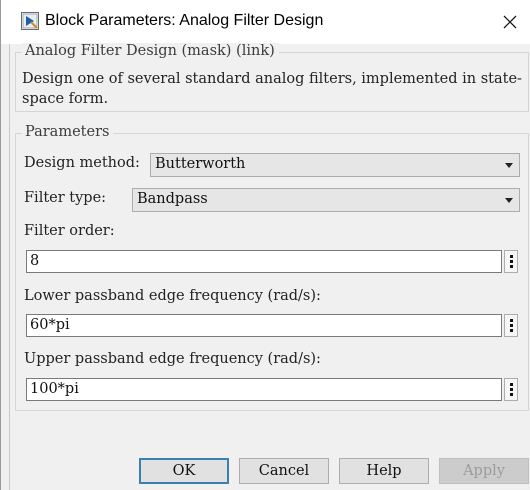  I want to click on window-title: Block Parameters: Analog Filter Design, so click(184, 20).